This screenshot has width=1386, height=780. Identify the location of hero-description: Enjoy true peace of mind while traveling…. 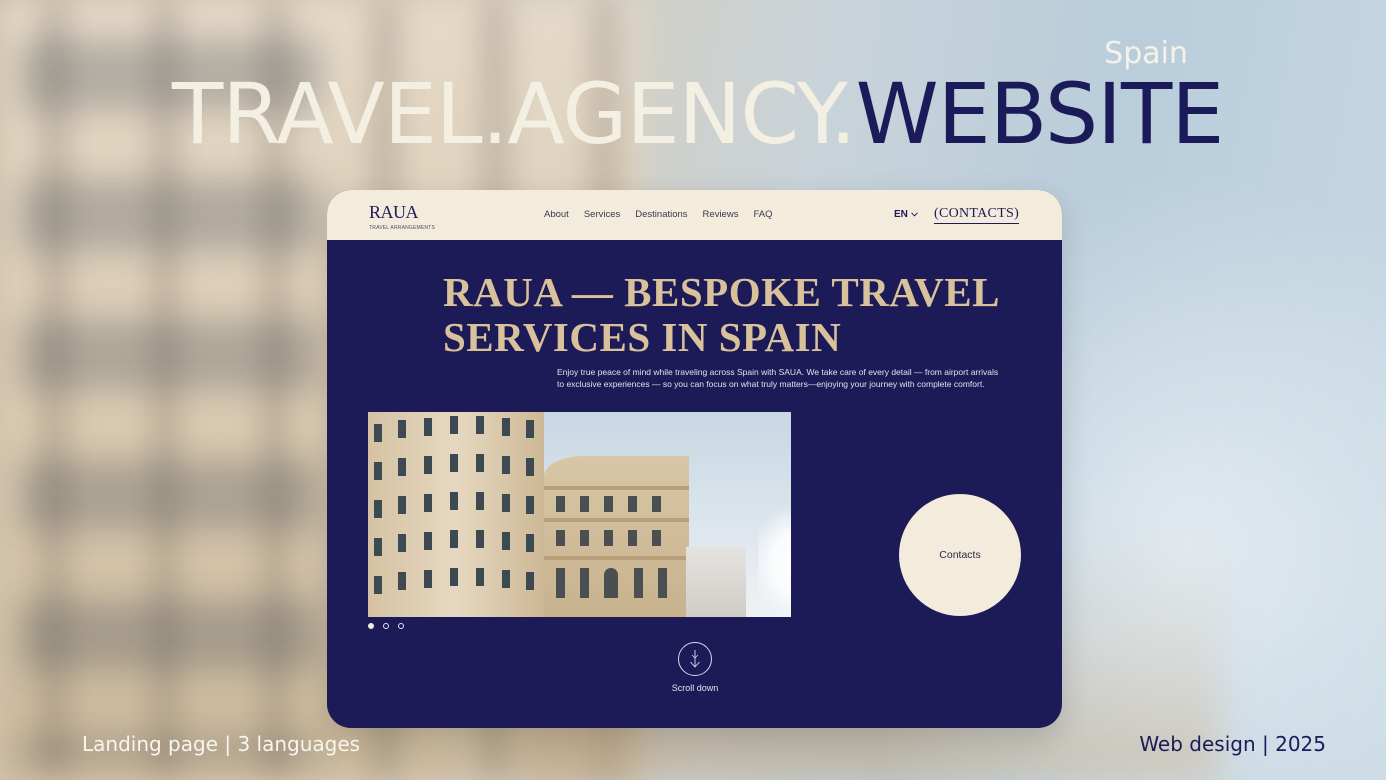
(778, 378).